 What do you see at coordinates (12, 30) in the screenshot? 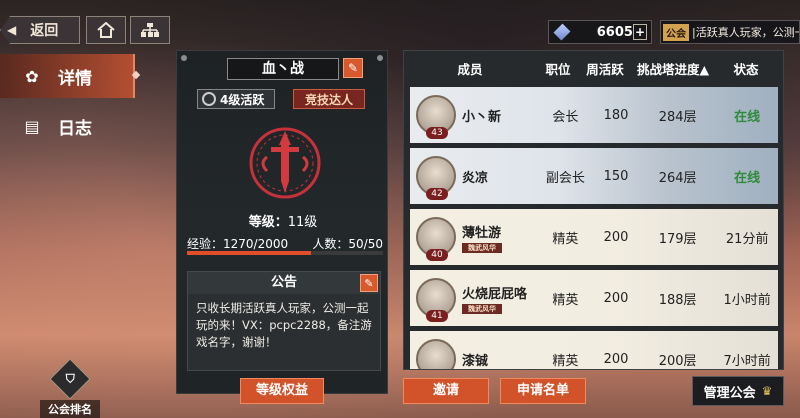
I see `chevron-left-icon: ◀` at bounding box center [12, 30].